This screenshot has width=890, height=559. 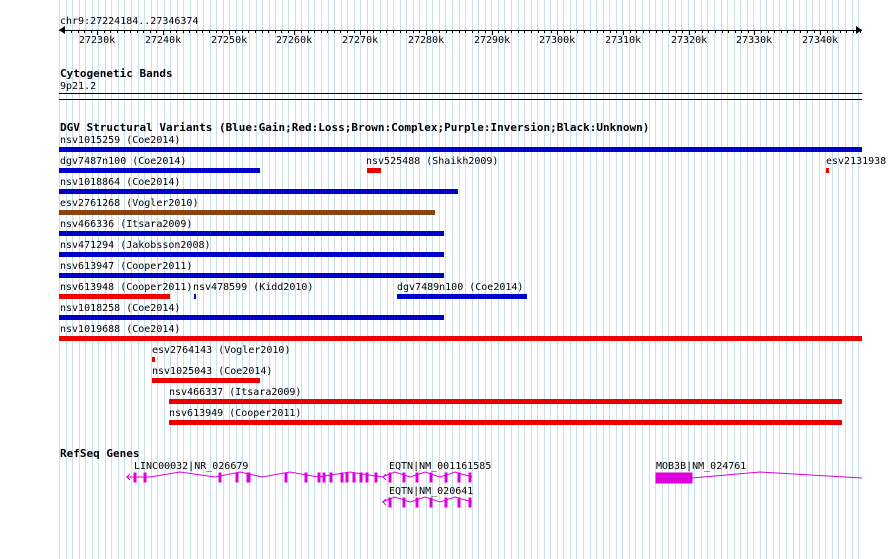 I want to click on gene-models, so click(x=494, y=489).